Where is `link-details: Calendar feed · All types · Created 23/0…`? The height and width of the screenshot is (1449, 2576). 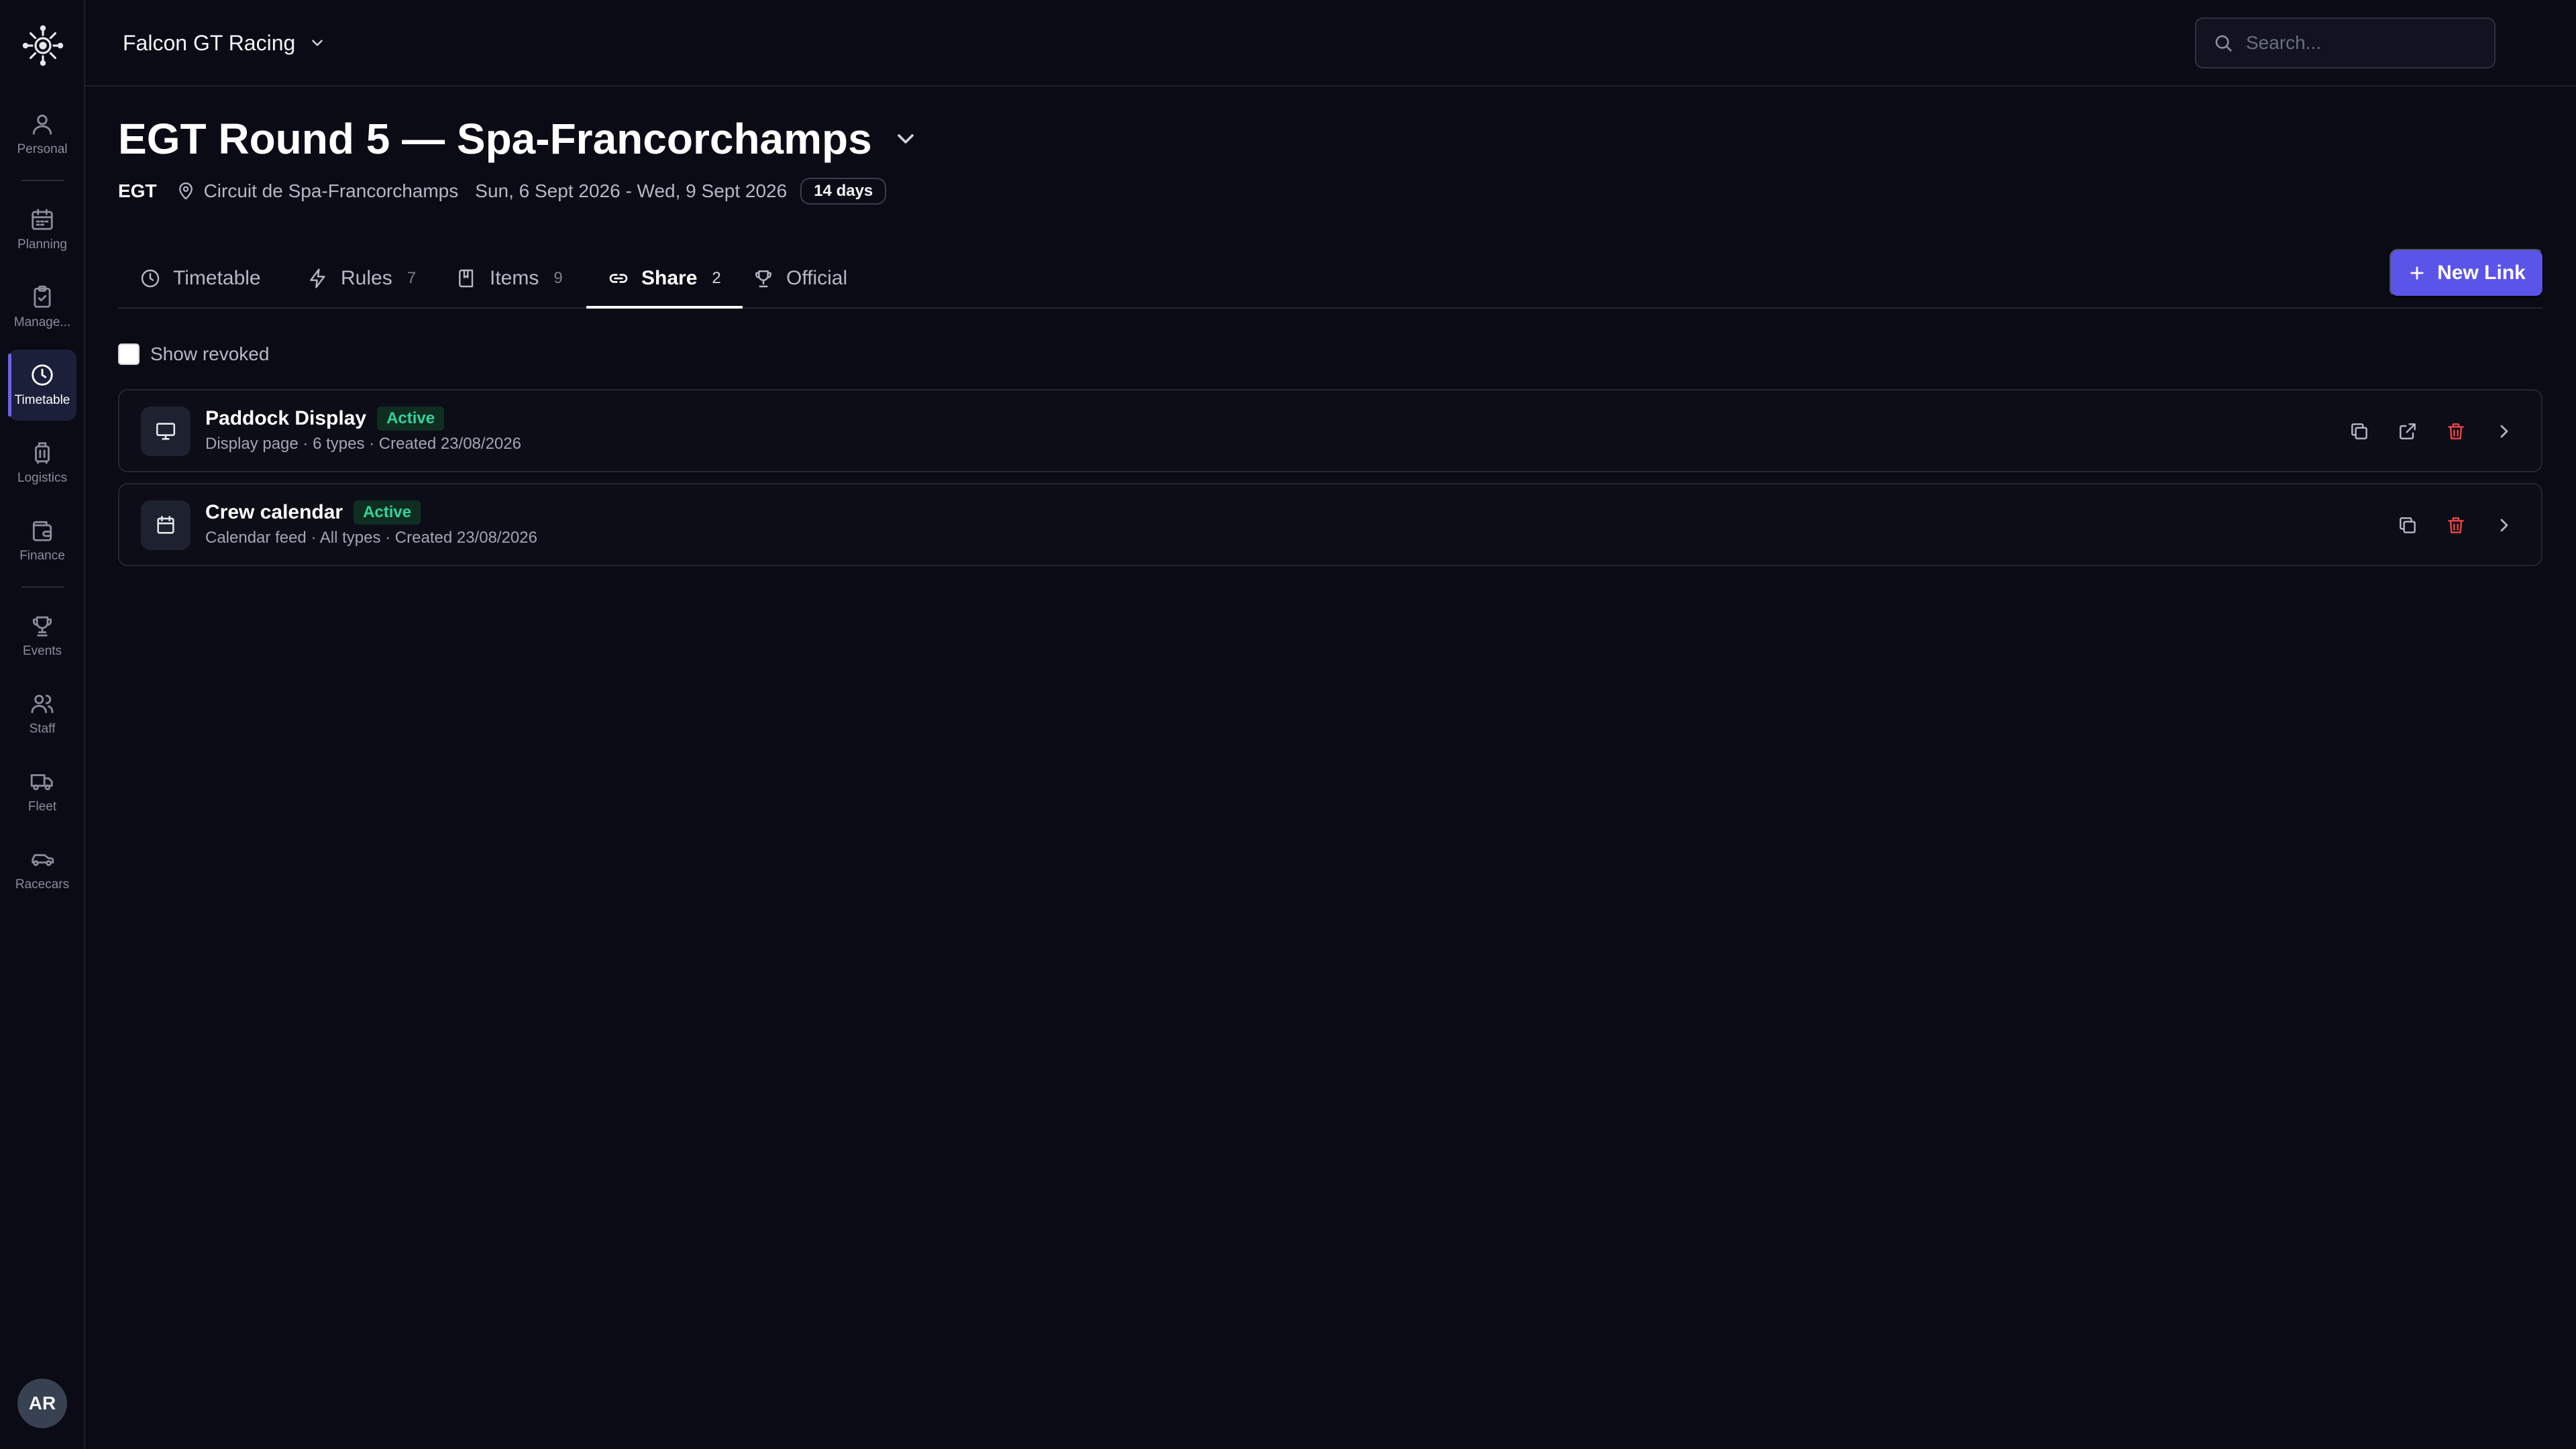
link-details: Calendar feed · All types · Created 23/0… is located at coordinates (371, 538).